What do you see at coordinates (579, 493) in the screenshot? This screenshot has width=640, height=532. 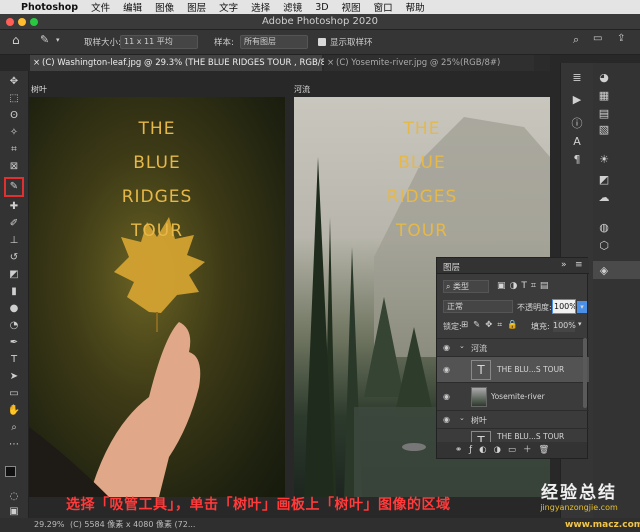 I see `watermark-title: 经验总结` at bounding box center [579, 493].